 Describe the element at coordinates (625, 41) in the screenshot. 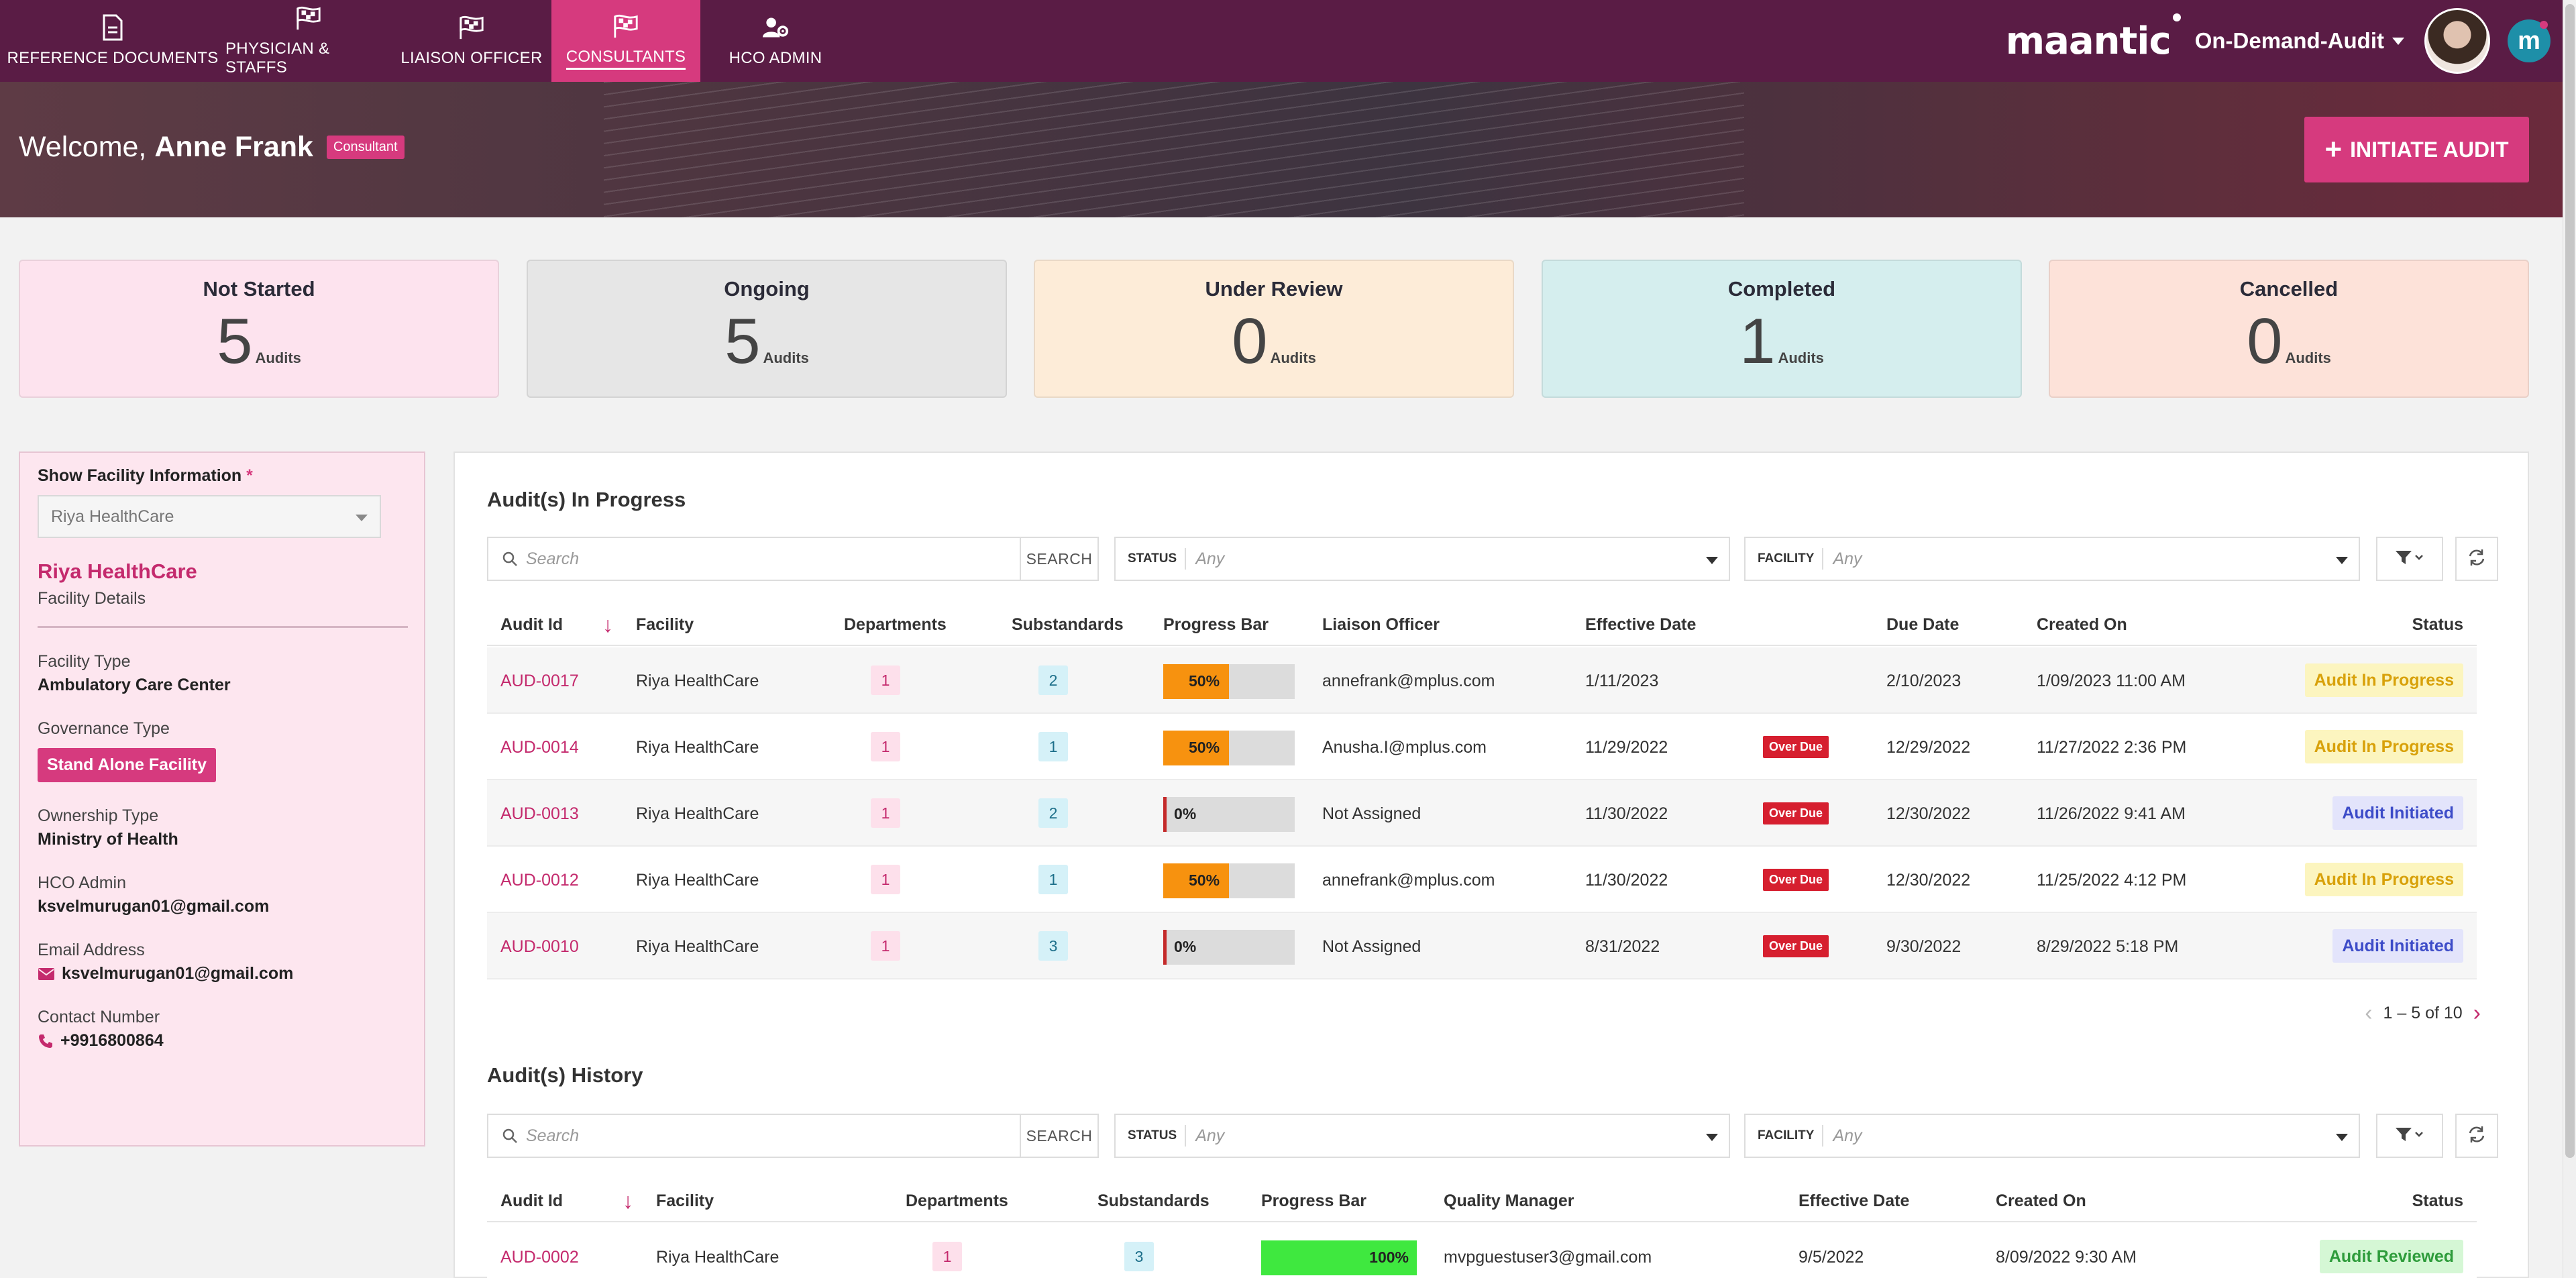

I see `nav-consultants: CONSULTANTS` at that location.